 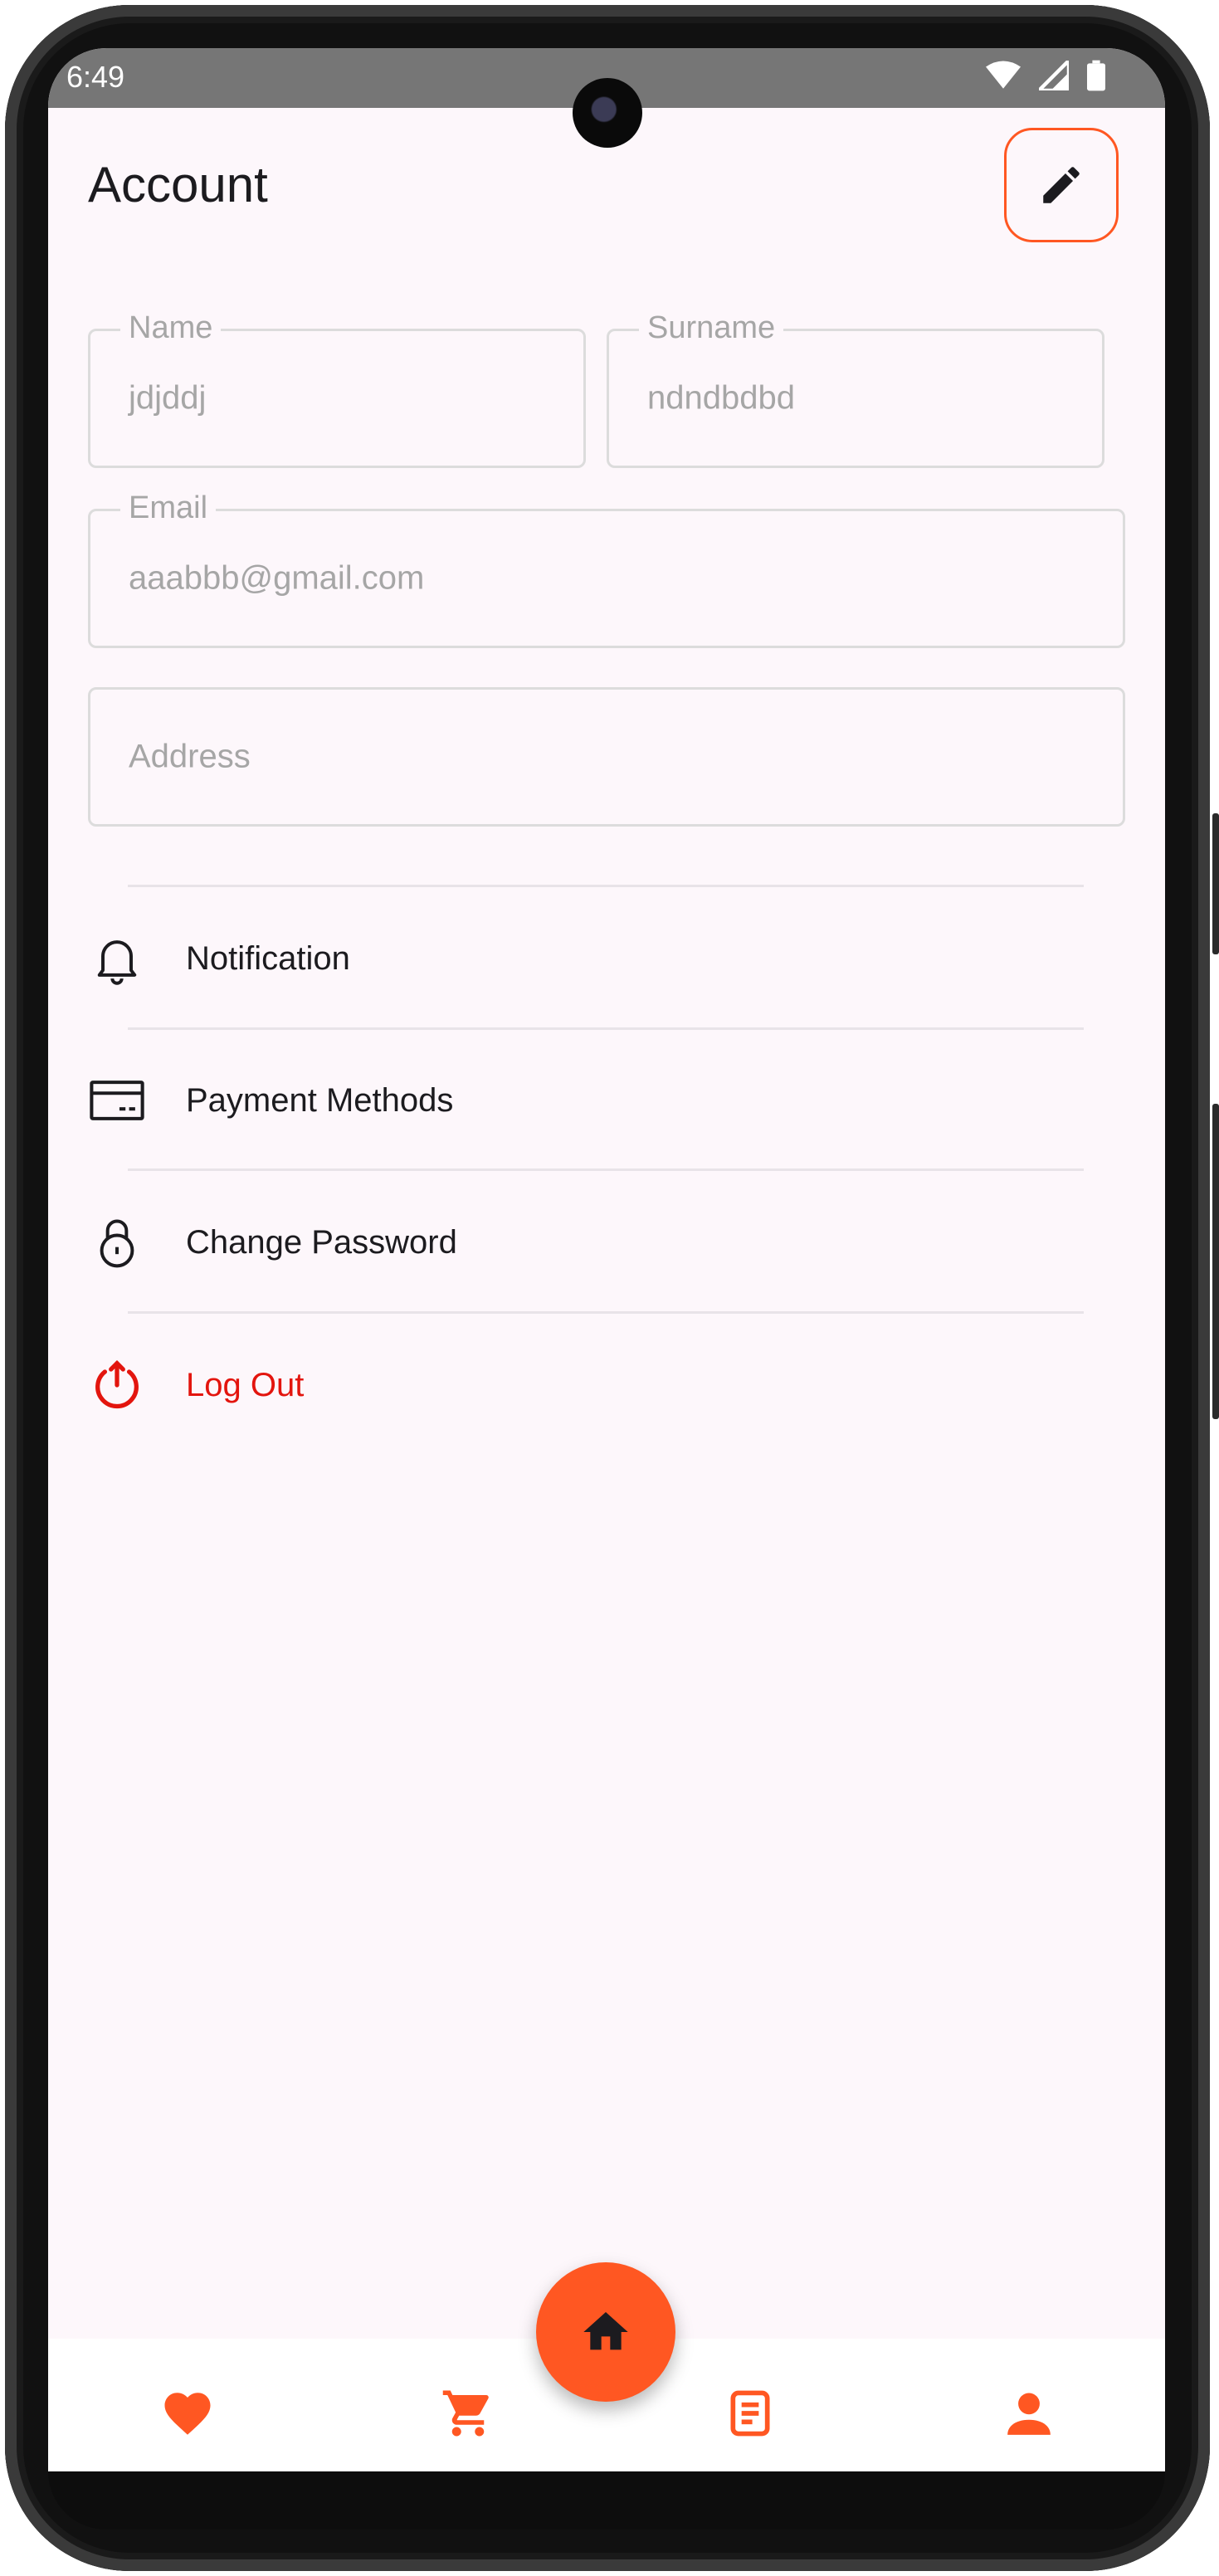 What do you see at coordinates (321, 1242) in the screenshot?
I see `change-password-label: Change Password` at bounding box center [321, 1242].